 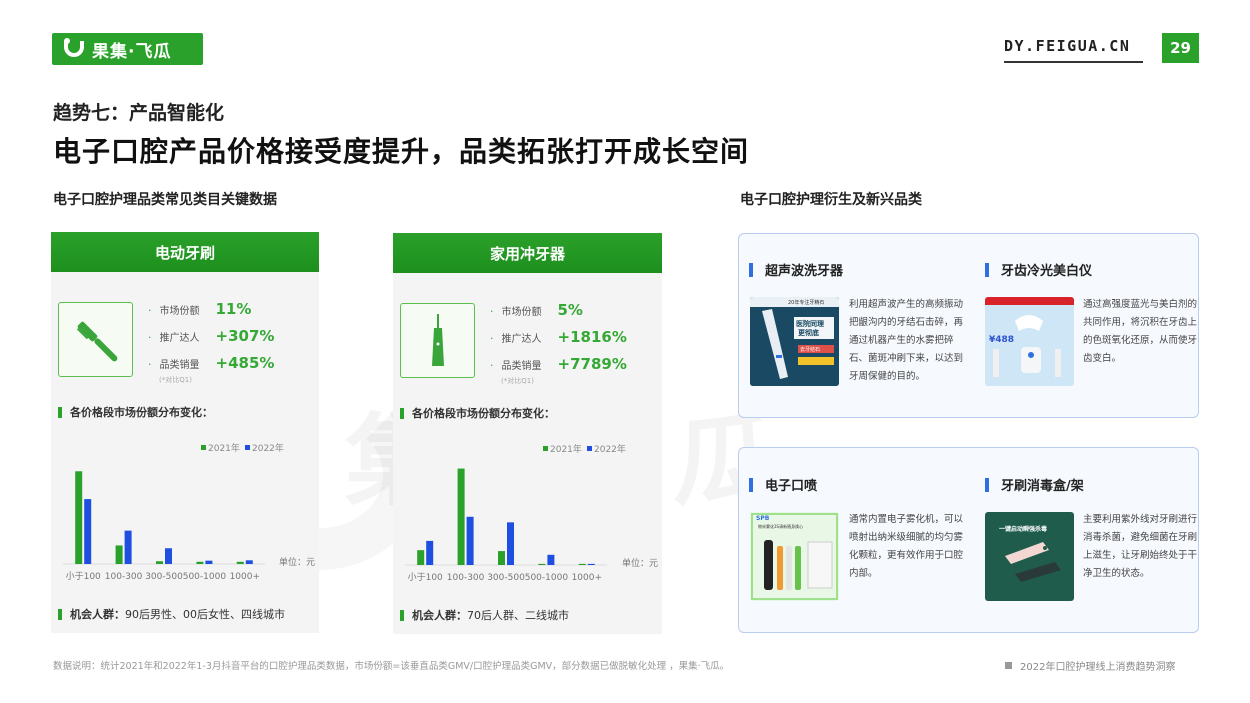 What do you see at coordinates (527, 253) in the screenshot?
I see `card-title: 家用冲牙器` at bounding box center [527, 253].